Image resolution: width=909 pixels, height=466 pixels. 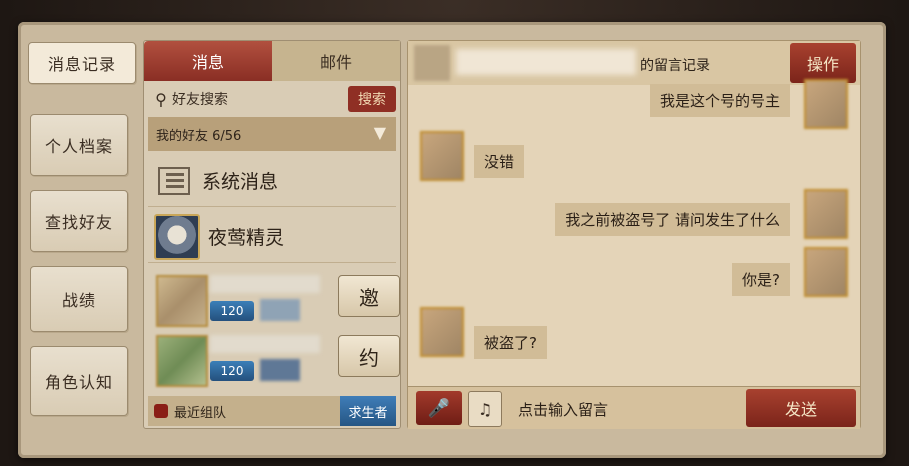 I want to click on list-item-nightingale: 夜莺精灵, so click(x=272, y=237).